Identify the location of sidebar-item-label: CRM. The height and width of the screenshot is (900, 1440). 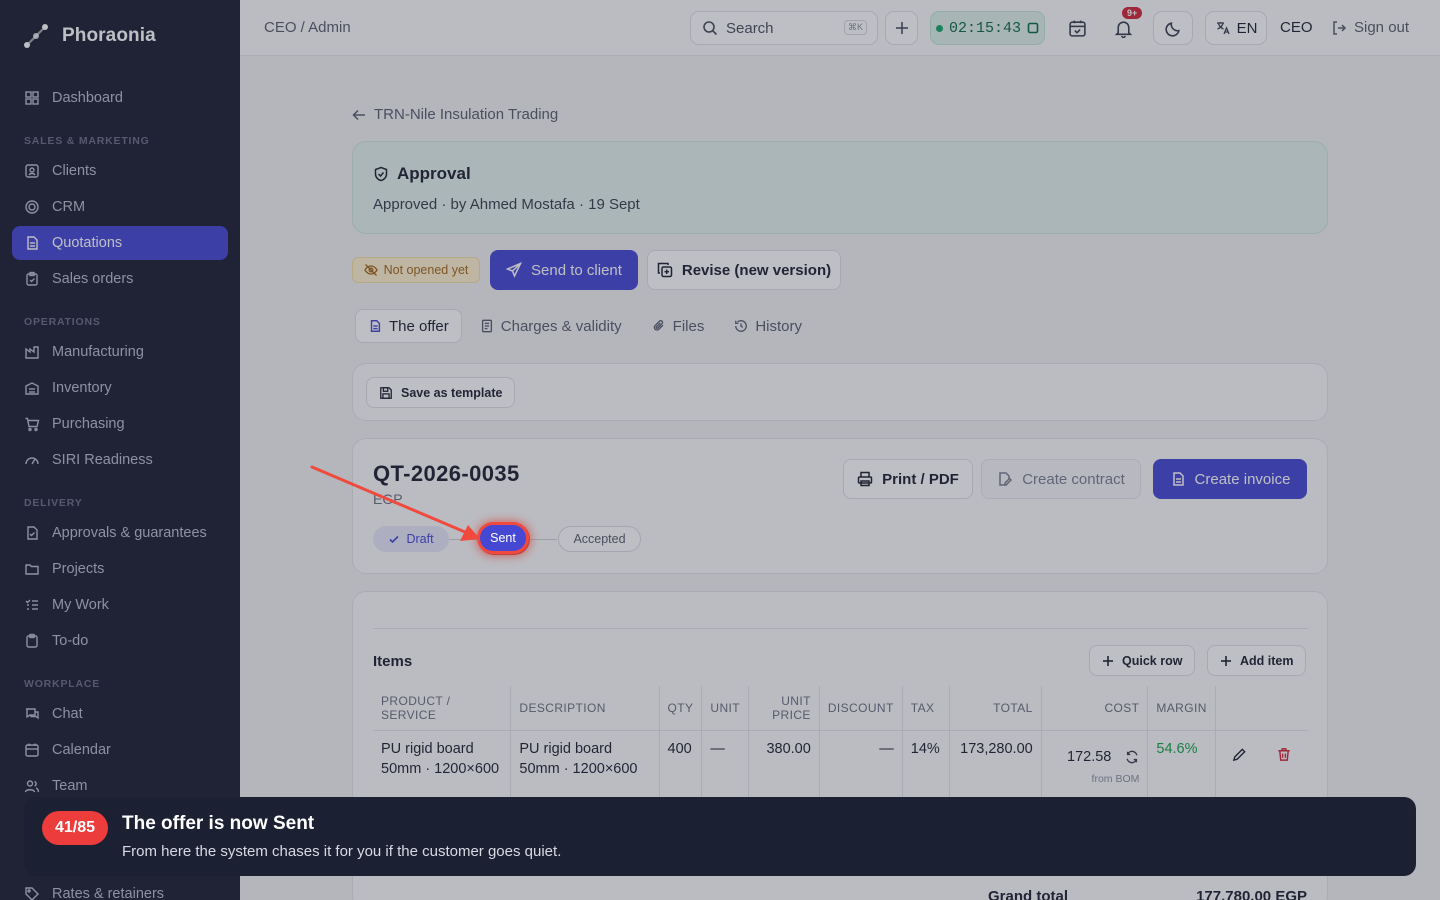
(69, 207).